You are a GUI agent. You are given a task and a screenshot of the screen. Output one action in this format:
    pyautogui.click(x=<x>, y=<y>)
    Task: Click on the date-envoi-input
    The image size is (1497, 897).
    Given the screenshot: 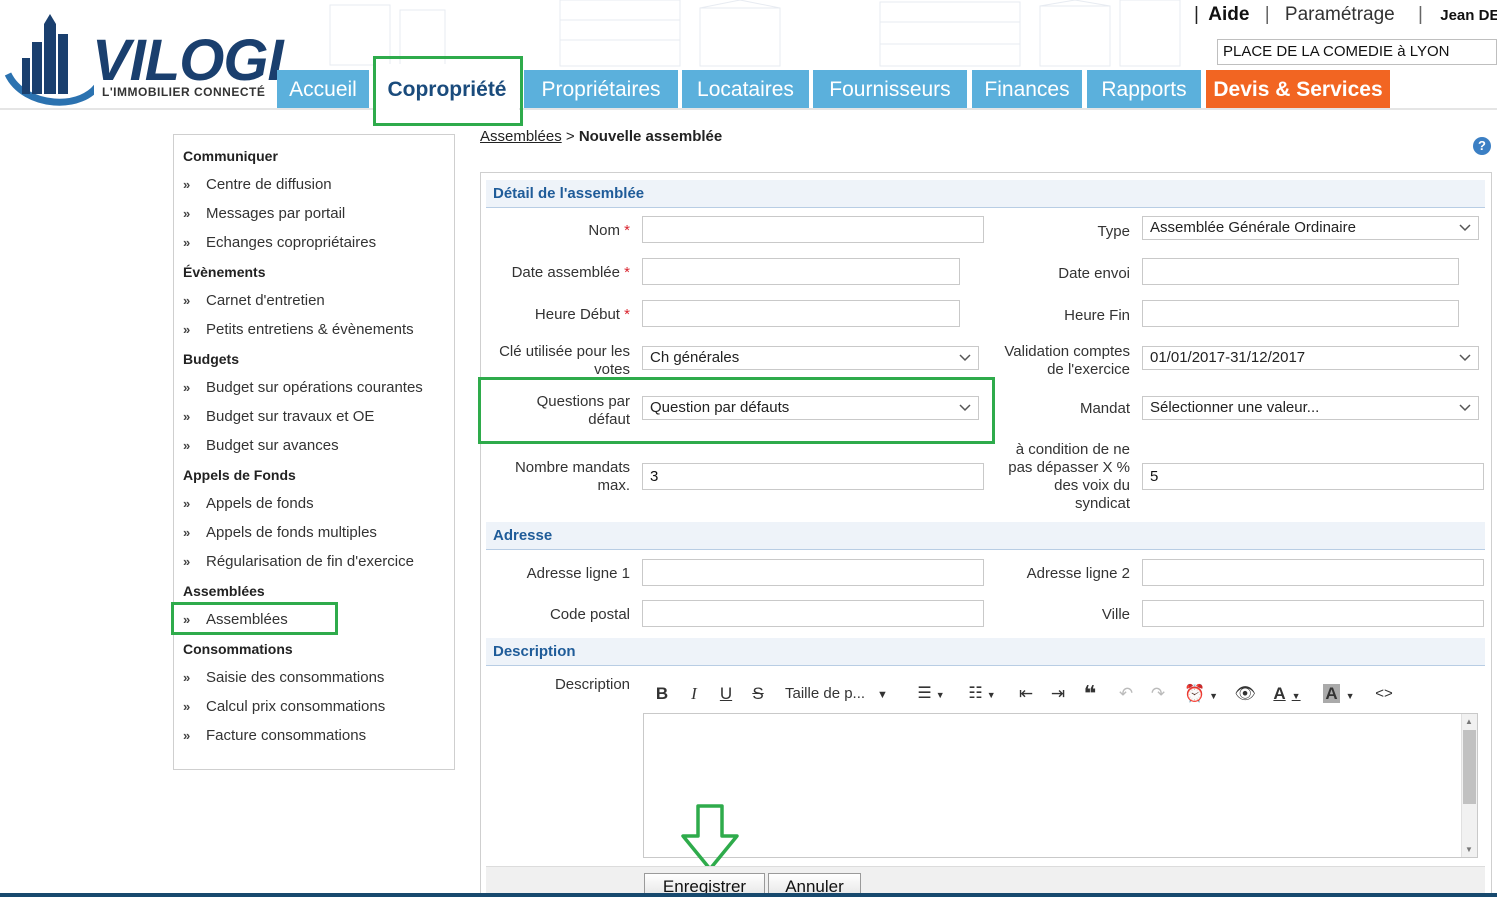 What is the action you would take?
    pyautogui.click(x=1300, y=271)
    